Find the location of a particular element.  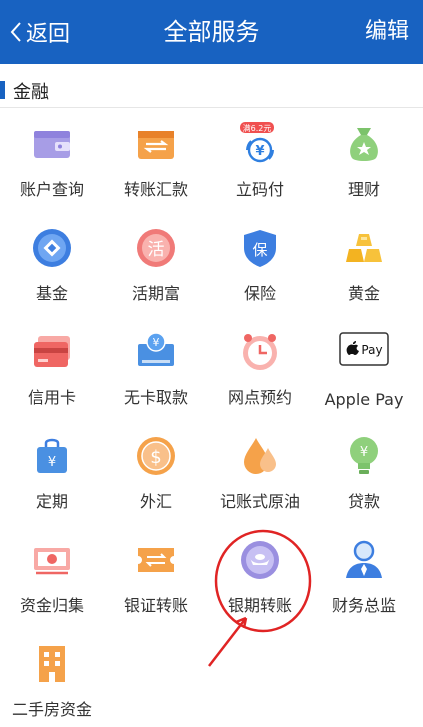

service-label: 信用卡 is located at coordinates (51, 397).